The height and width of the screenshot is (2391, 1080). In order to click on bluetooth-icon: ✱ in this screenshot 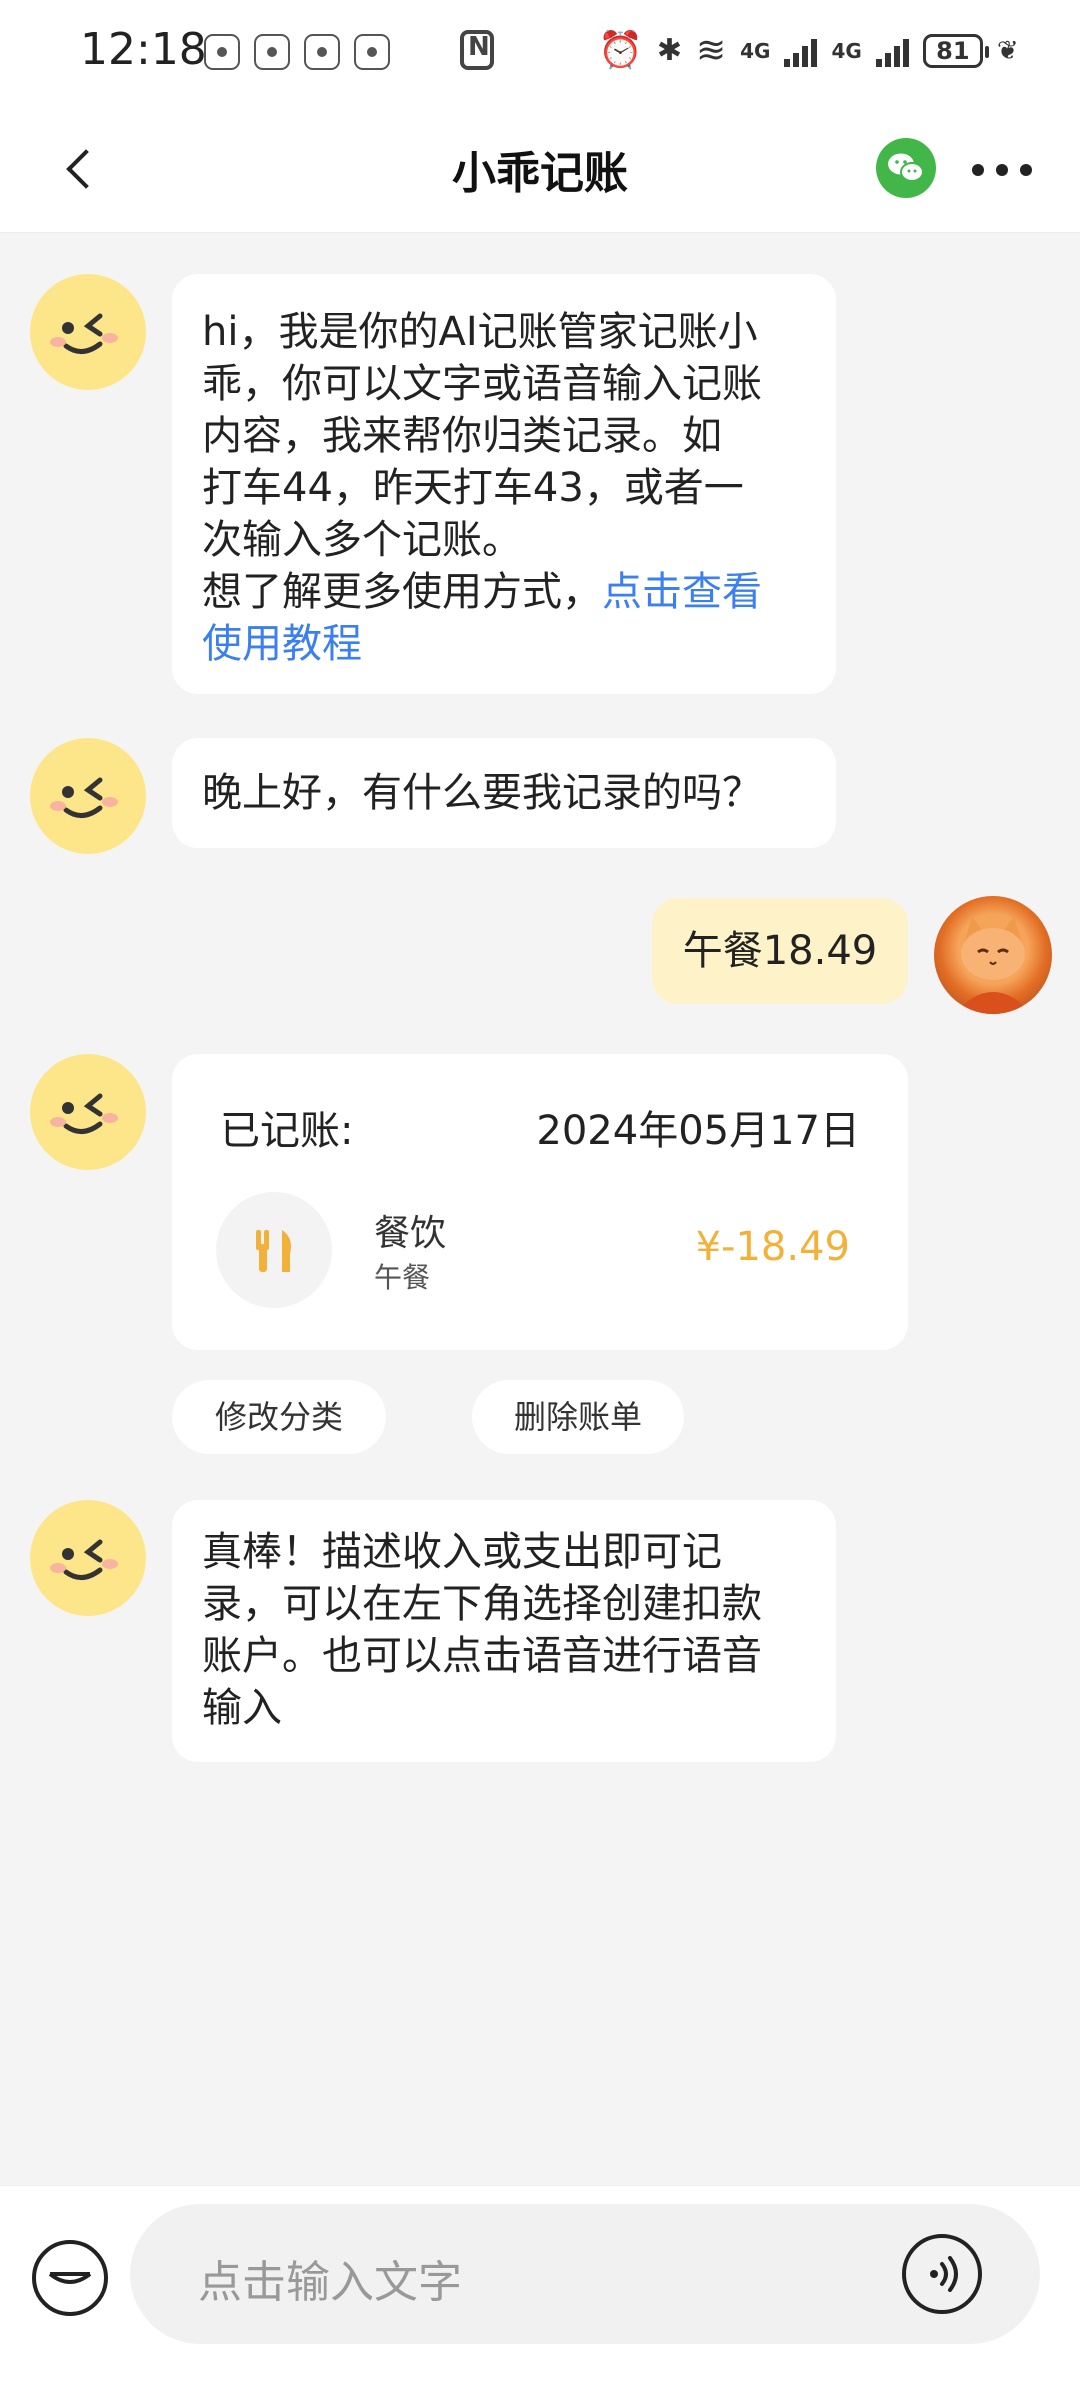, I will do `click(669, 50)`.